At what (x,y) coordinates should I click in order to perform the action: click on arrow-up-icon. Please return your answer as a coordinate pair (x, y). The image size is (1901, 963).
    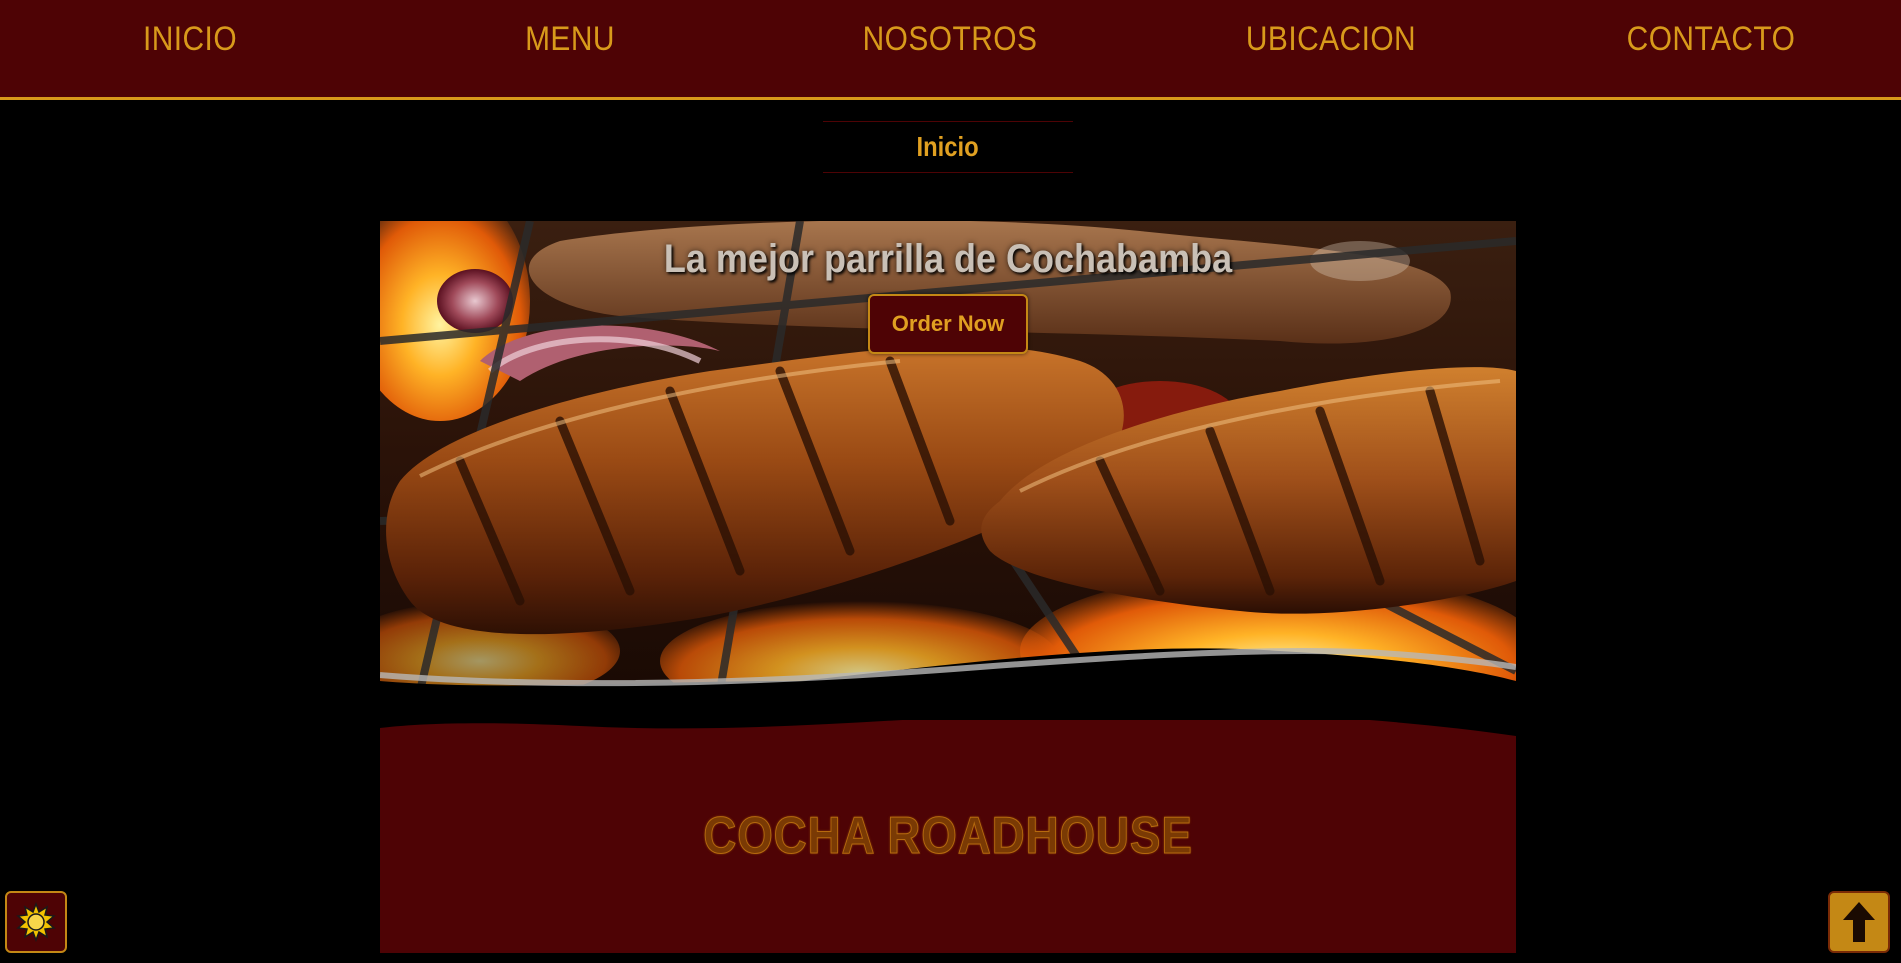
    Looking at the image, I should click on (1859, 922).